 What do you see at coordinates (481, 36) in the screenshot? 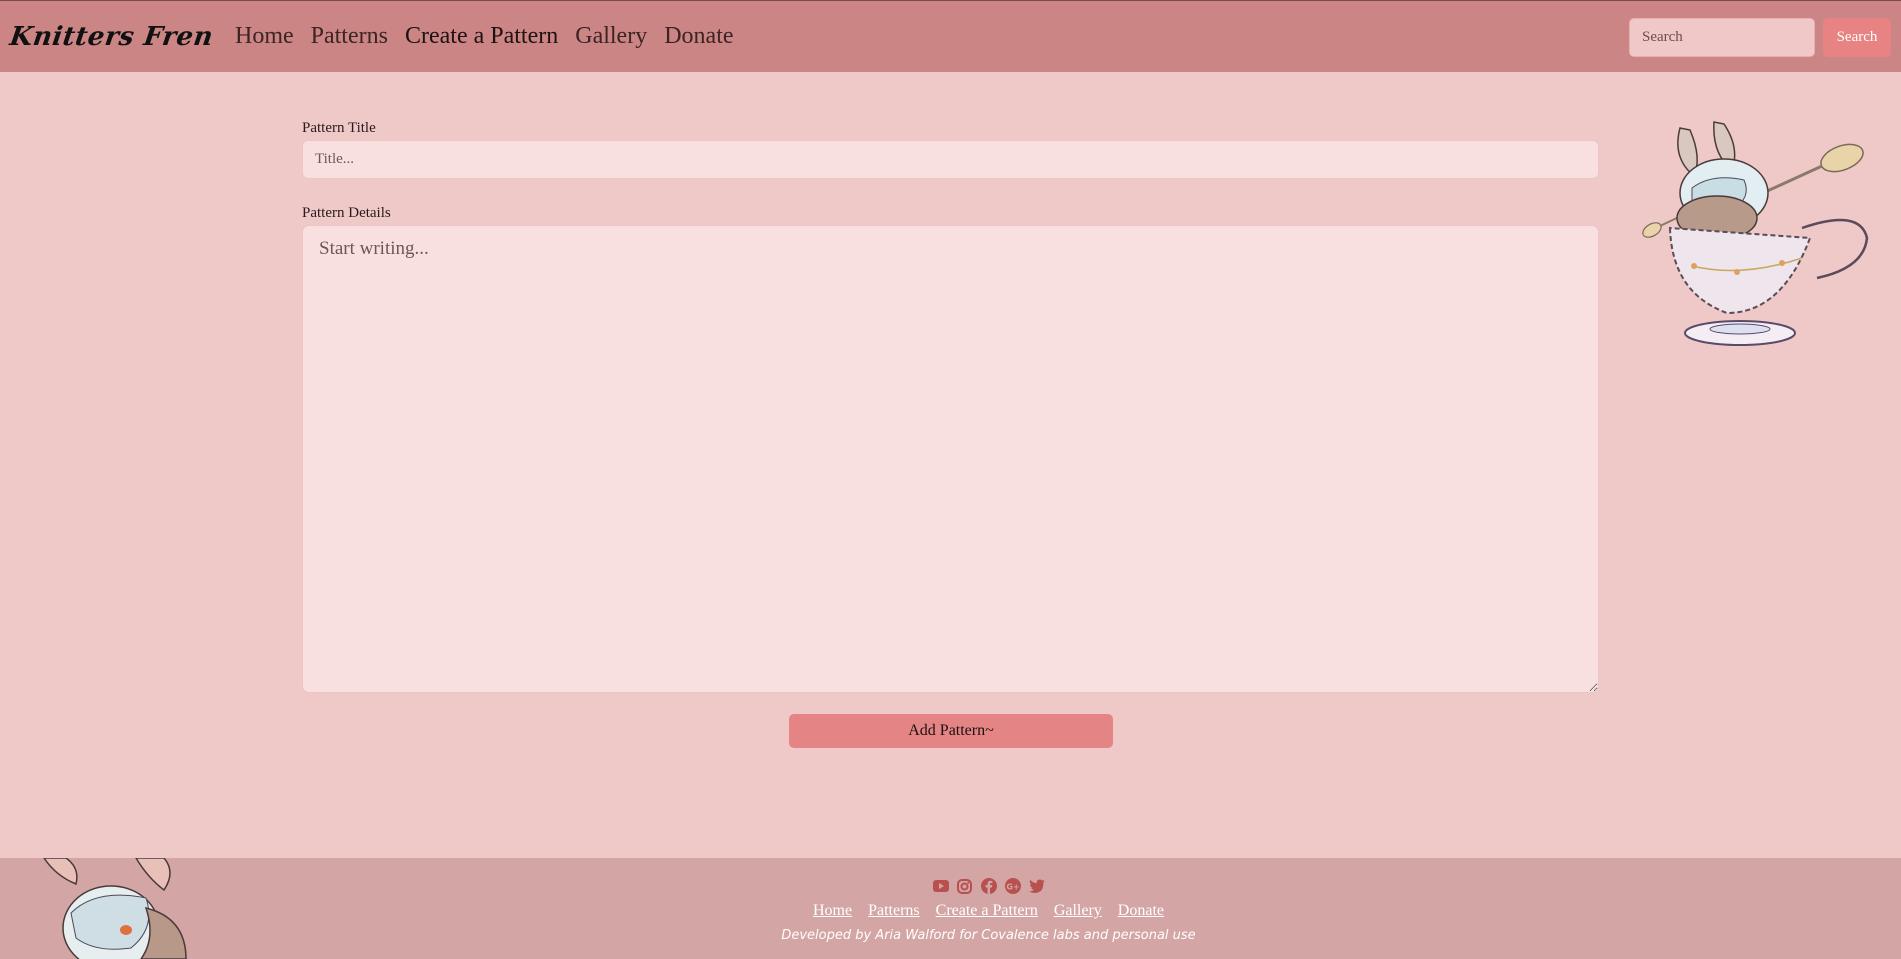
I see `nav-link-create-pattern: Create a Pattern` at bounding box center [481, 36].